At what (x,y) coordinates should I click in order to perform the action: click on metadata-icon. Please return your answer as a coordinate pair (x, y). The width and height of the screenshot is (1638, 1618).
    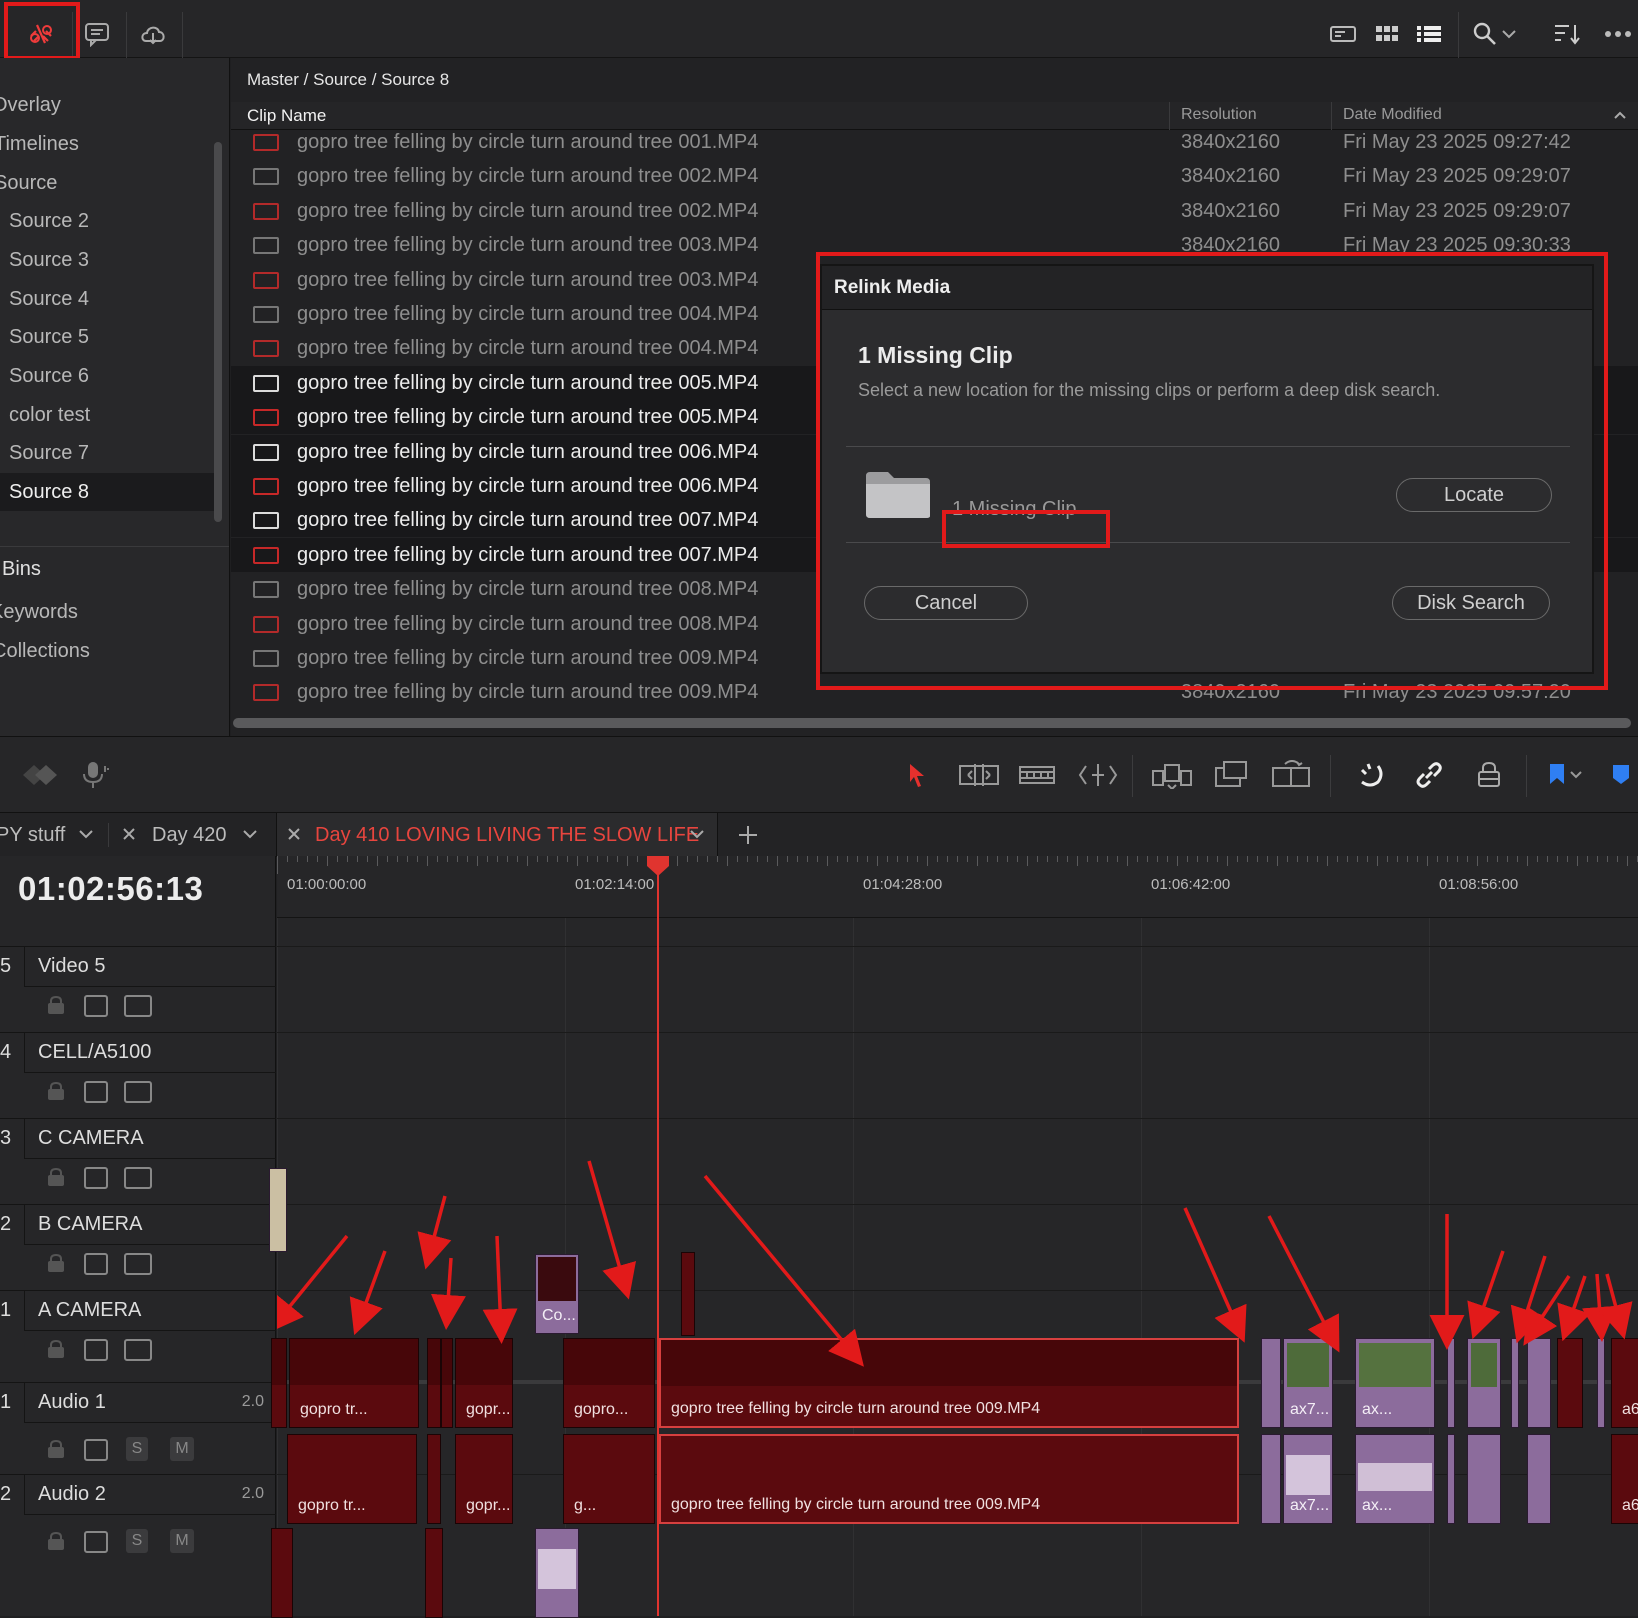
    Looking at the image, I should click on (97, 34).